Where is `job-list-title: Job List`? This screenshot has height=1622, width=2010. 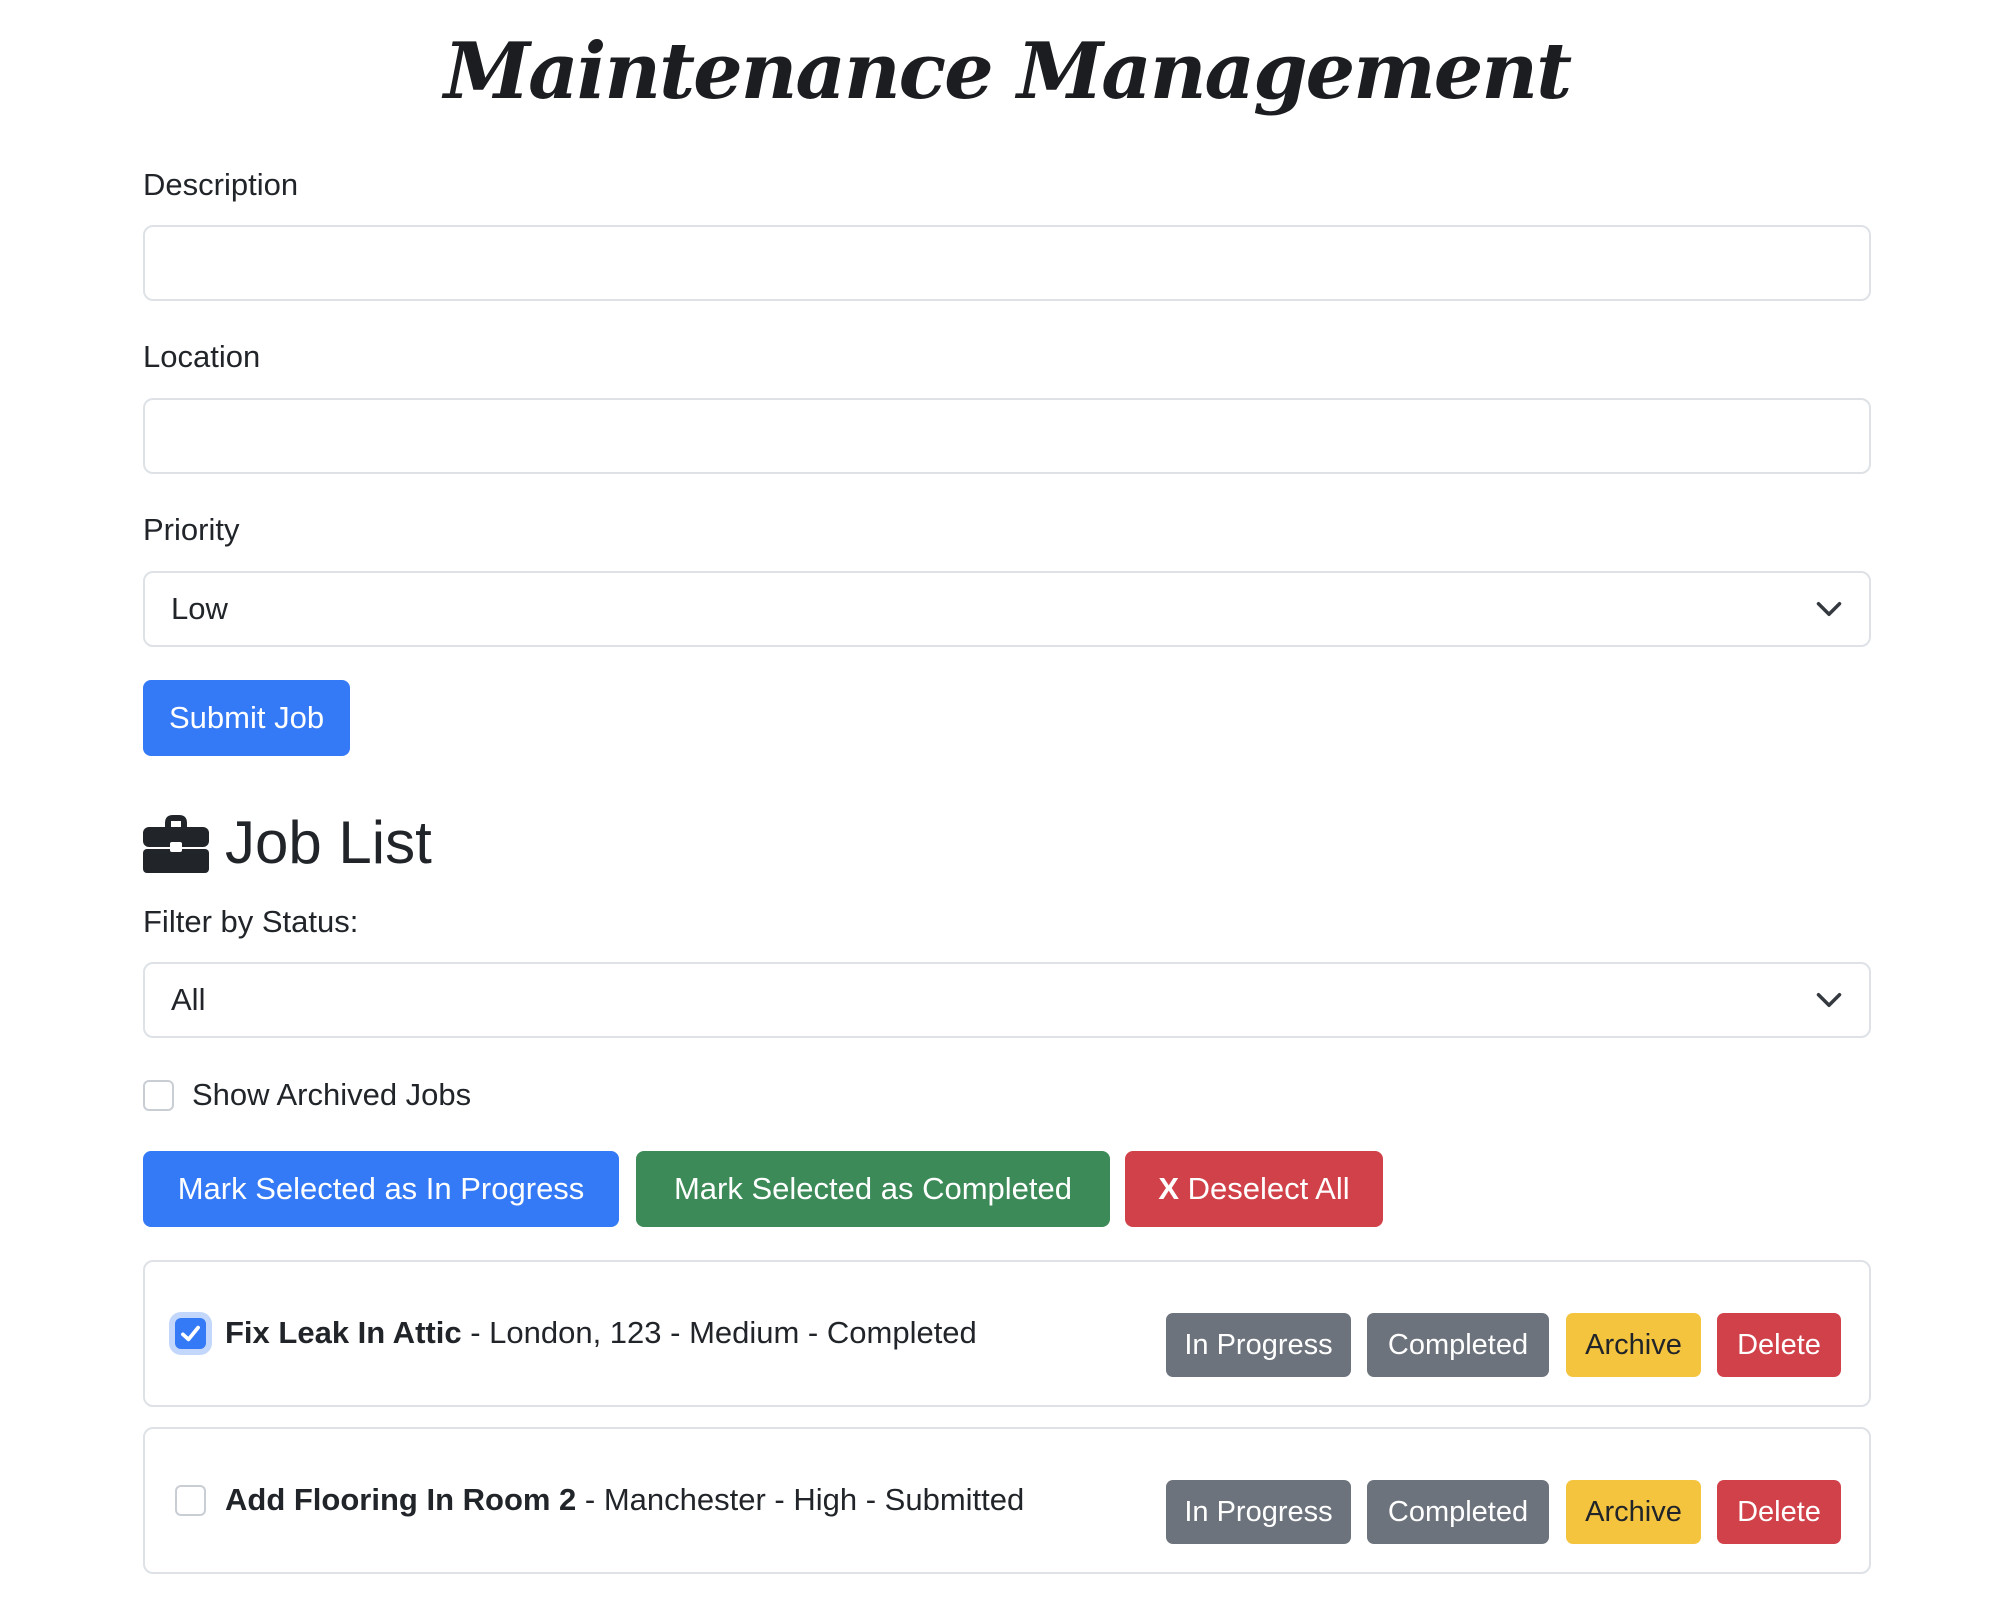
job-list-title: Job List is located at coordinates (328, 842).